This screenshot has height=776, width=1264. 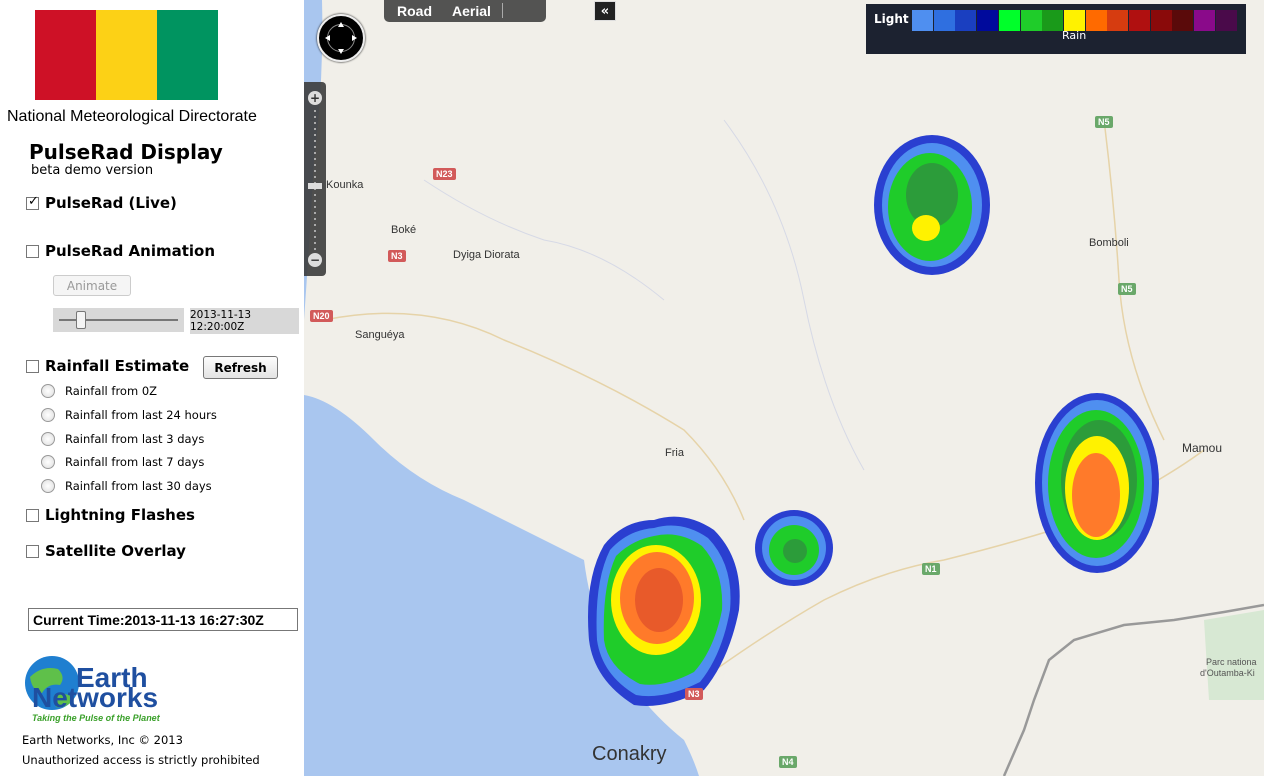 What do you see at coordinates (788, 762) in the screenshot?
I see `road-shield: N4` at bounding box center [788, 762].